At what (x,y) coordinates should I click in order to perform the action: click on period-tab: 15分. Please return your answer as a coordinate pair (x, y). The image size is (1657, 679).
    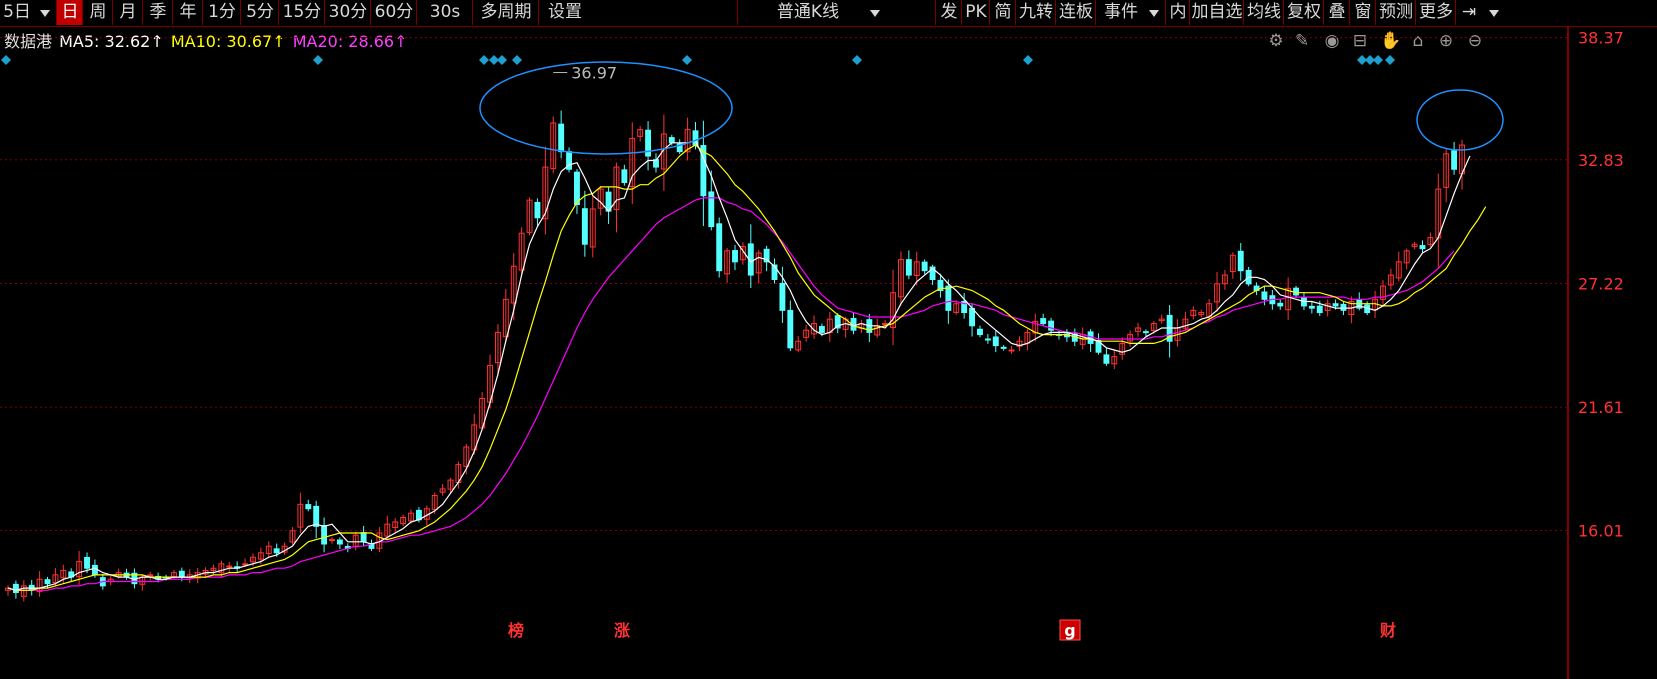
    Looking at the image, I should click on (301, 12).